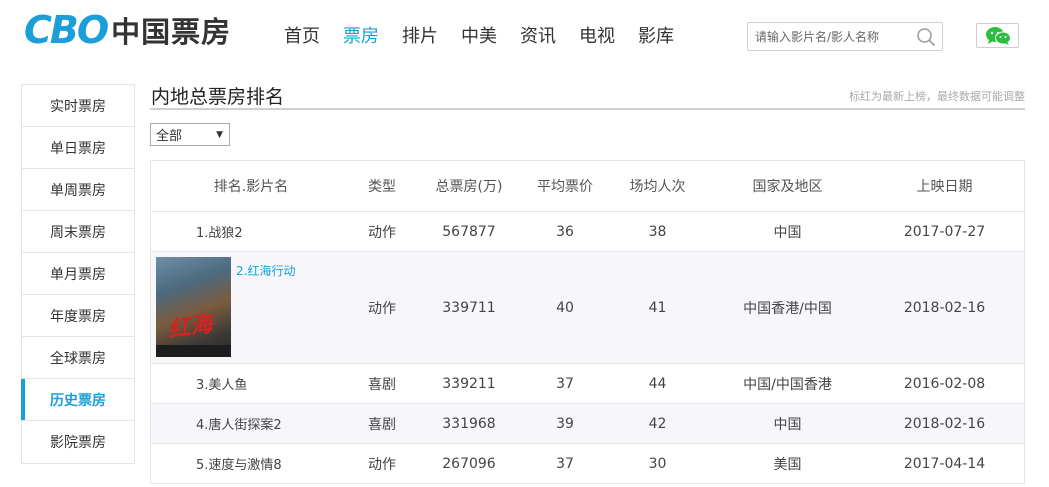 The height and width of the screenshot is (487, 1049). What do you see at coordinates (926, 37) in the screenshot?
I see `search-icon` at bounding box center [926, 37].